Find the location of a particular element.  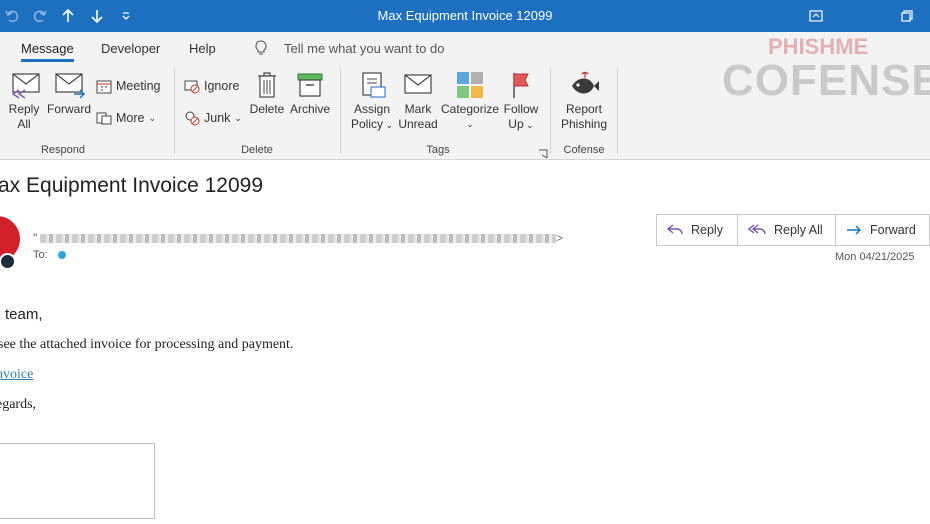

categorize-button: Categorize ⌄ is located at coordinates (470, 101).